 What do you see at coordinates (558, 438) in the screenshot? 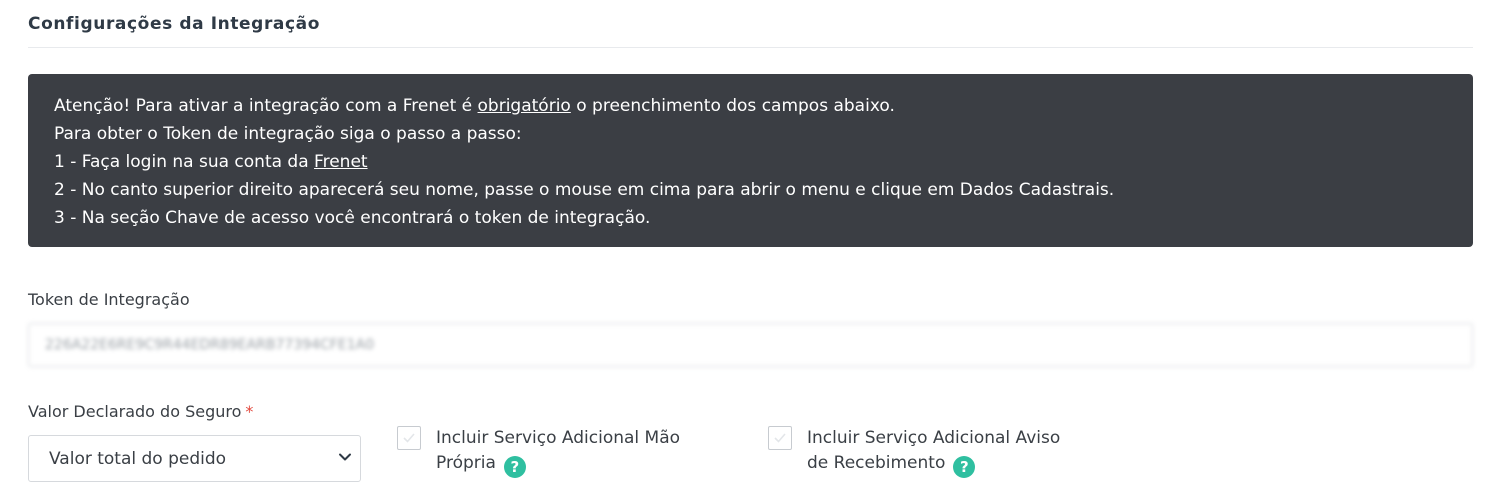
I see `own-hand-label-line1: Incluir Serviço Adicional Mão` at bounding box center [558, 438].